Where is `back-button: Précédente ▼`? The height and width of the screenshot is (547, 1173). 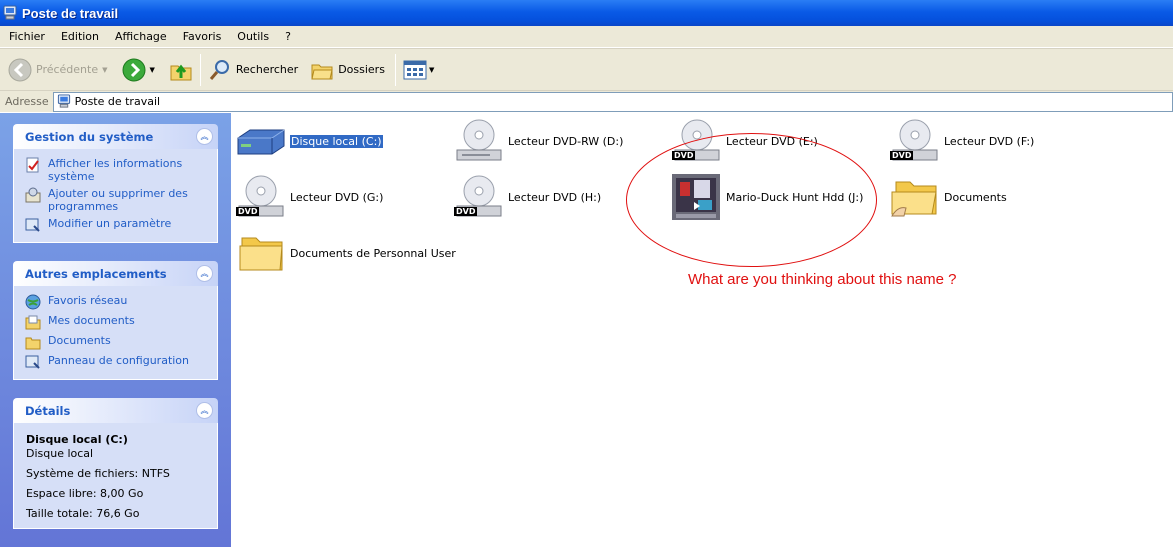
back-button: Précédente ▼ is located at coordinates (61, 70).